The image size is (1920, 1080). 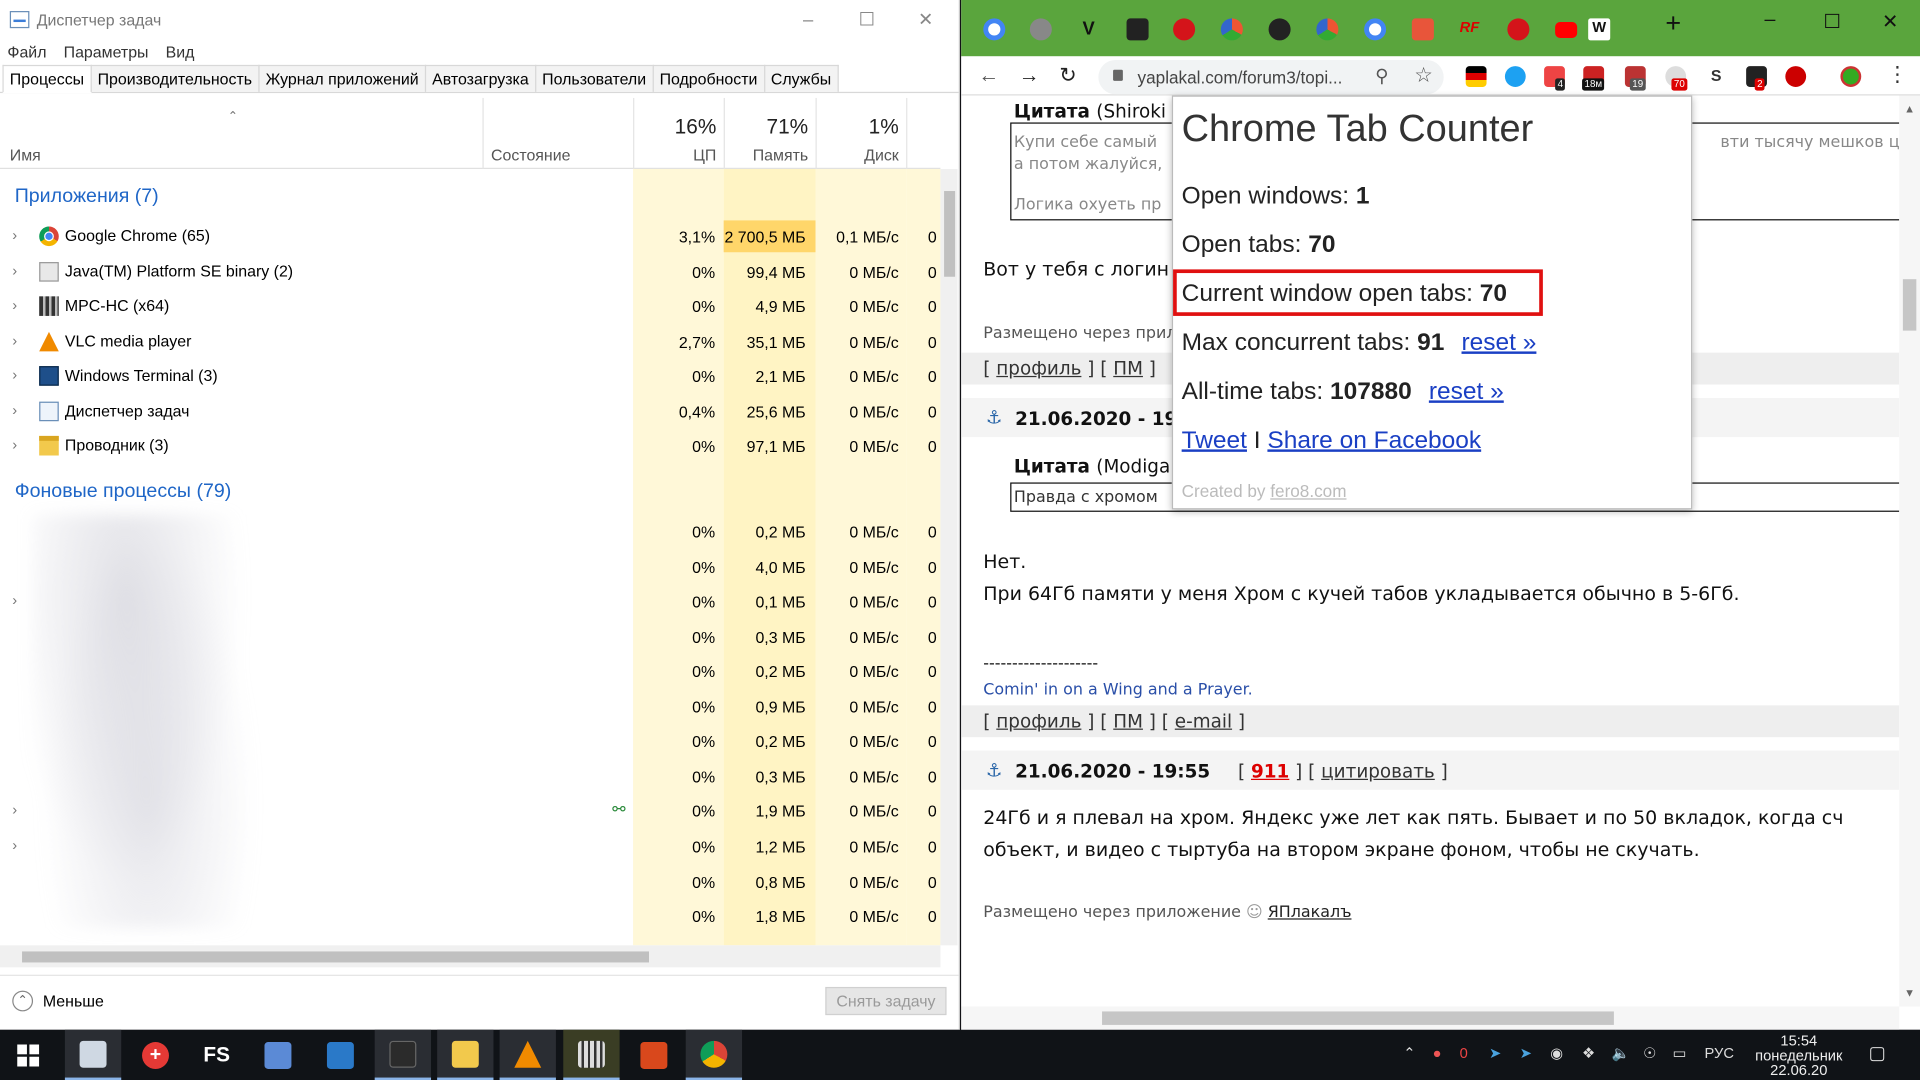 I want to click on col-disk: 1% Диск, so click(x=861, y=133).